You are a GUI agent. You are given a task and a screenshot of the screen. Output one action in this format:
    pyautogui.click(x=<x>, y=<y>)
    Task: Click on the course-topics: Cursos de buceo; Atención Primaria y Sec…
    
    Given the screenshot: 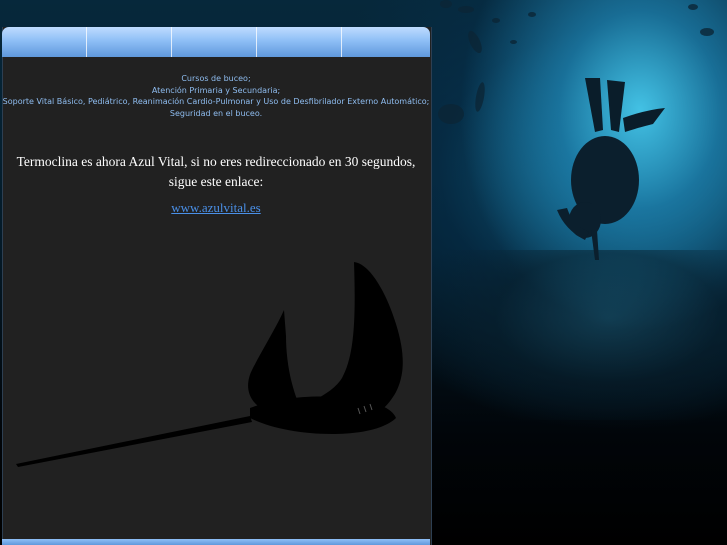 What is the action you would take?
    pyautogui.click(x=216, y=96)
    